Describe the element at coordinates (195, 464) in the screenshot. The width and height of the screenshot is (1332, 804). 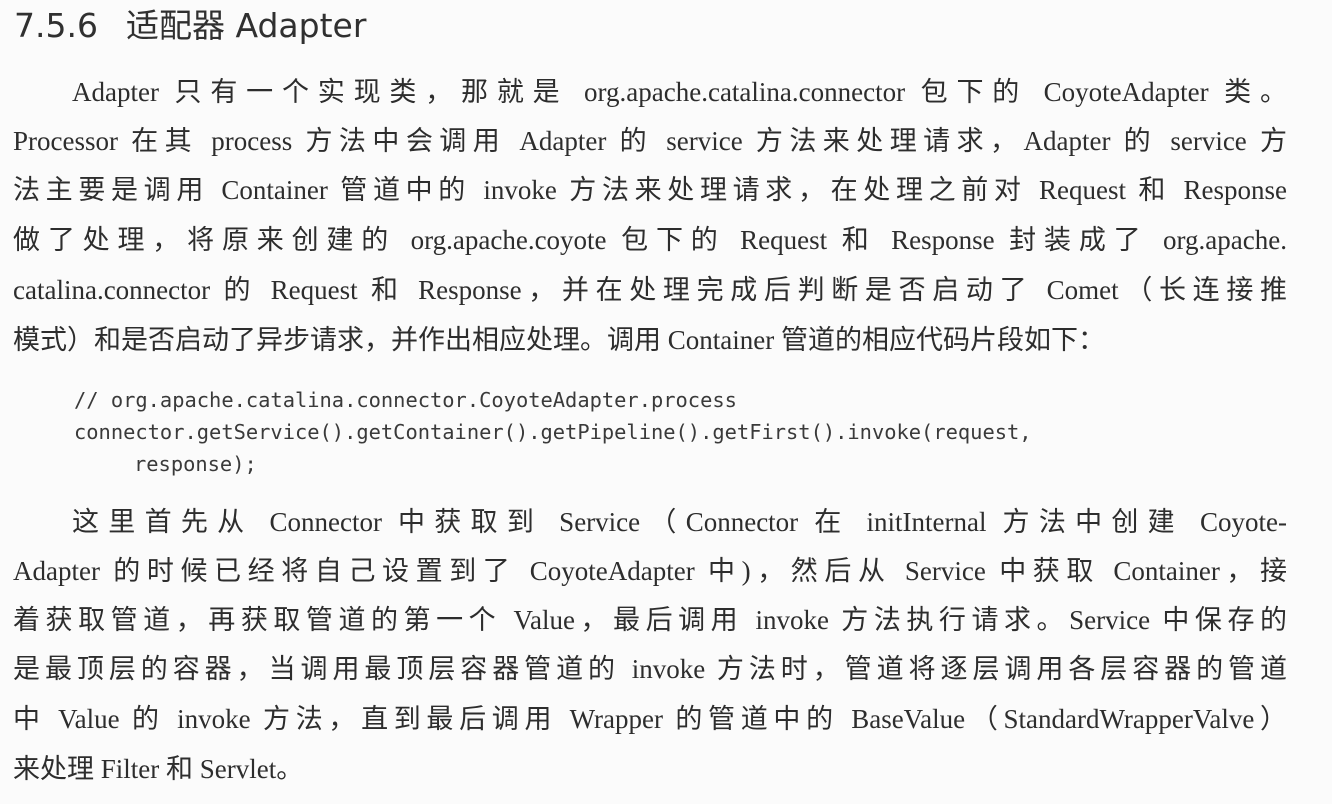
I see `code-line-continuation: response);` at that location.